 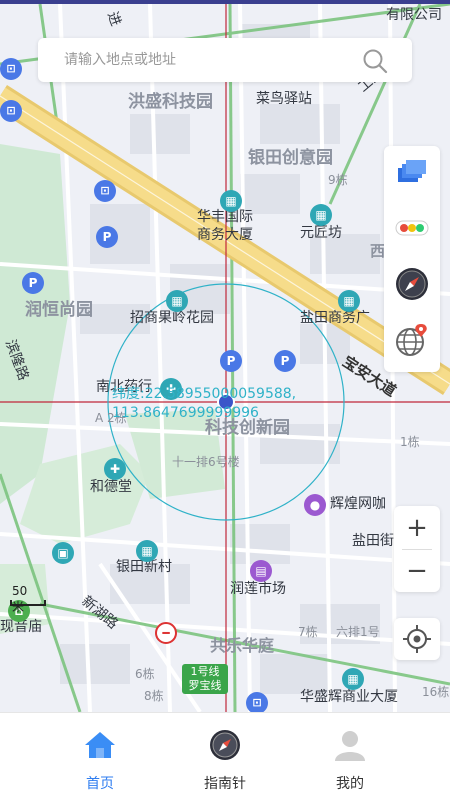 What do you see at coordinates (350, 746) in the screenshot?
I see `user-icon` at bounding box center [350, 746].